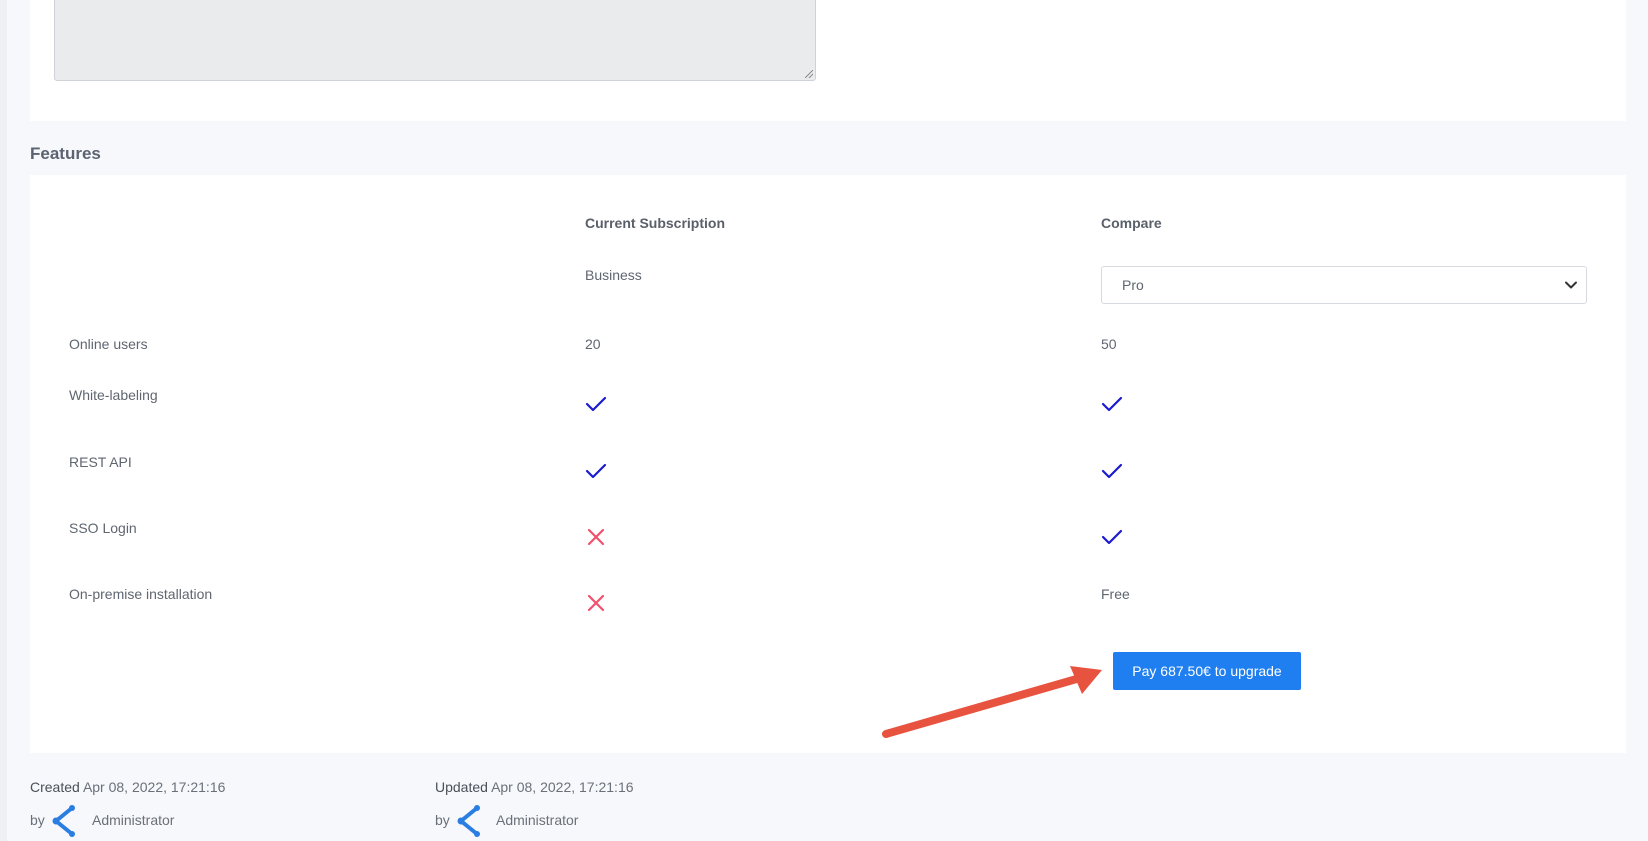 Image resolution: width=1648 pixels, height=841 pixels. What do you see at coordinates (537, 820) in the screenshot?
I see `updated-by-name: Administrator` at bounding box center [537, 820].